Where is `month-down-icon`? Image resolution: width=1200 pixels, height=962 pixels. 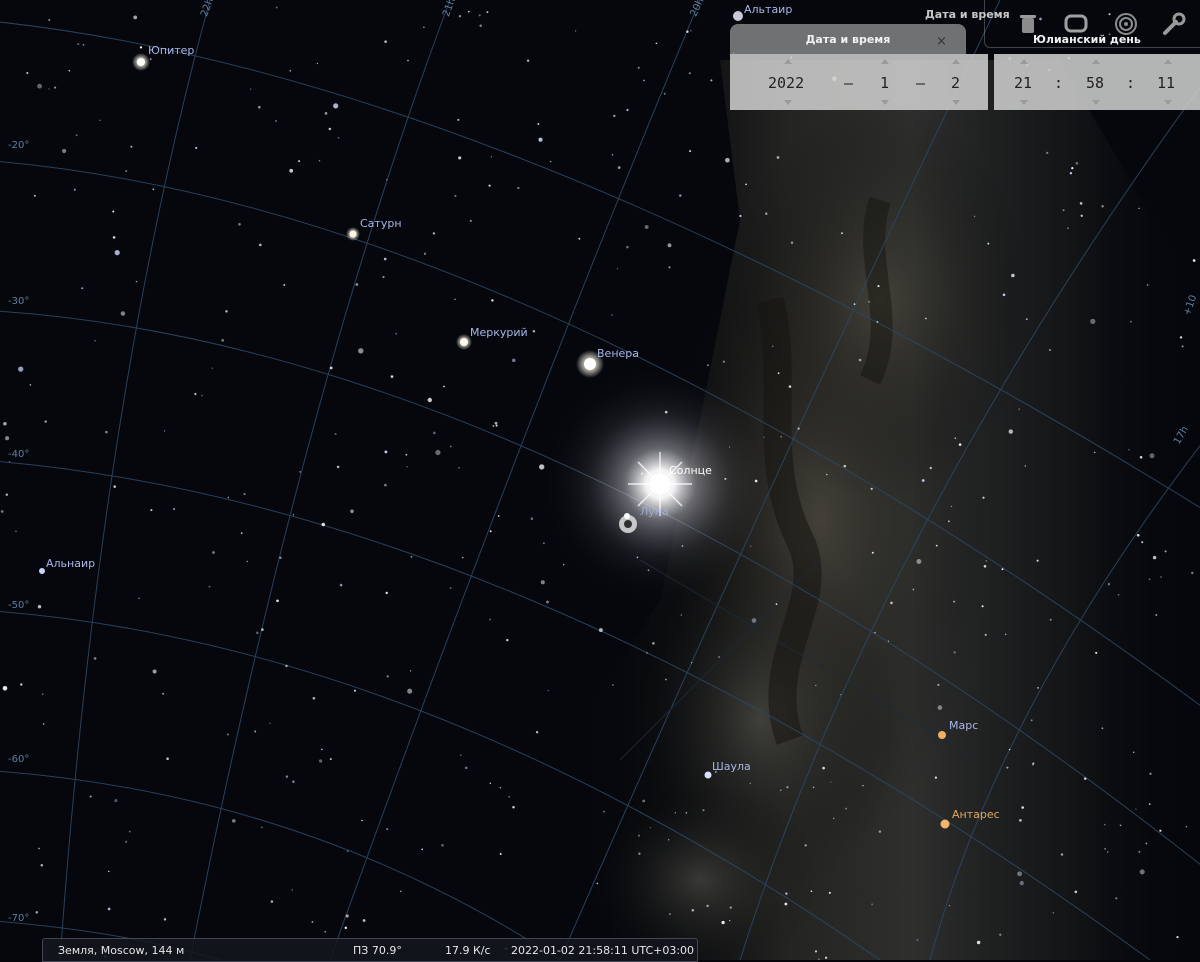 month-down-icon is located at coordinates (885, 102).